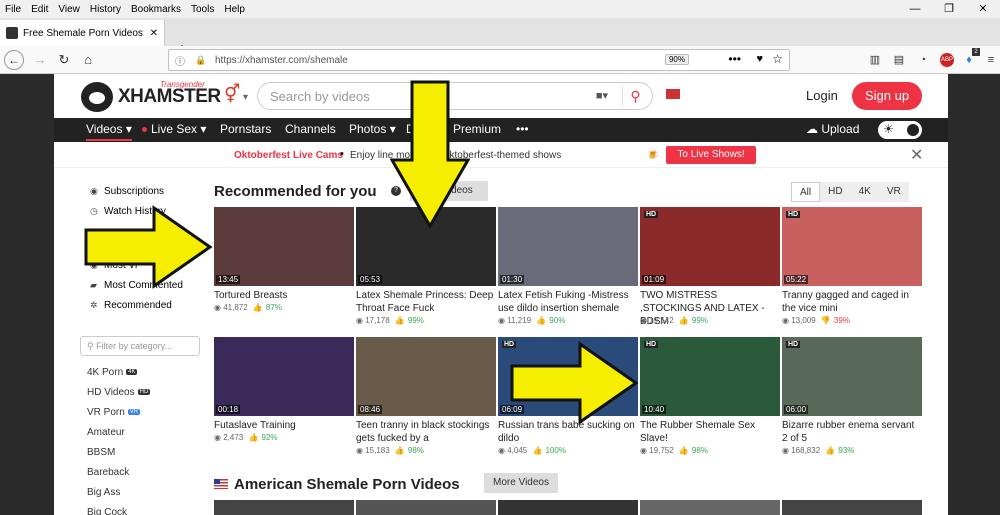 Image resolution: width=1000 pixels, height=515 pixels. Describe the element at coordinates (835, 192) in the screenshot. I see `filter-hd: HD` at that location.